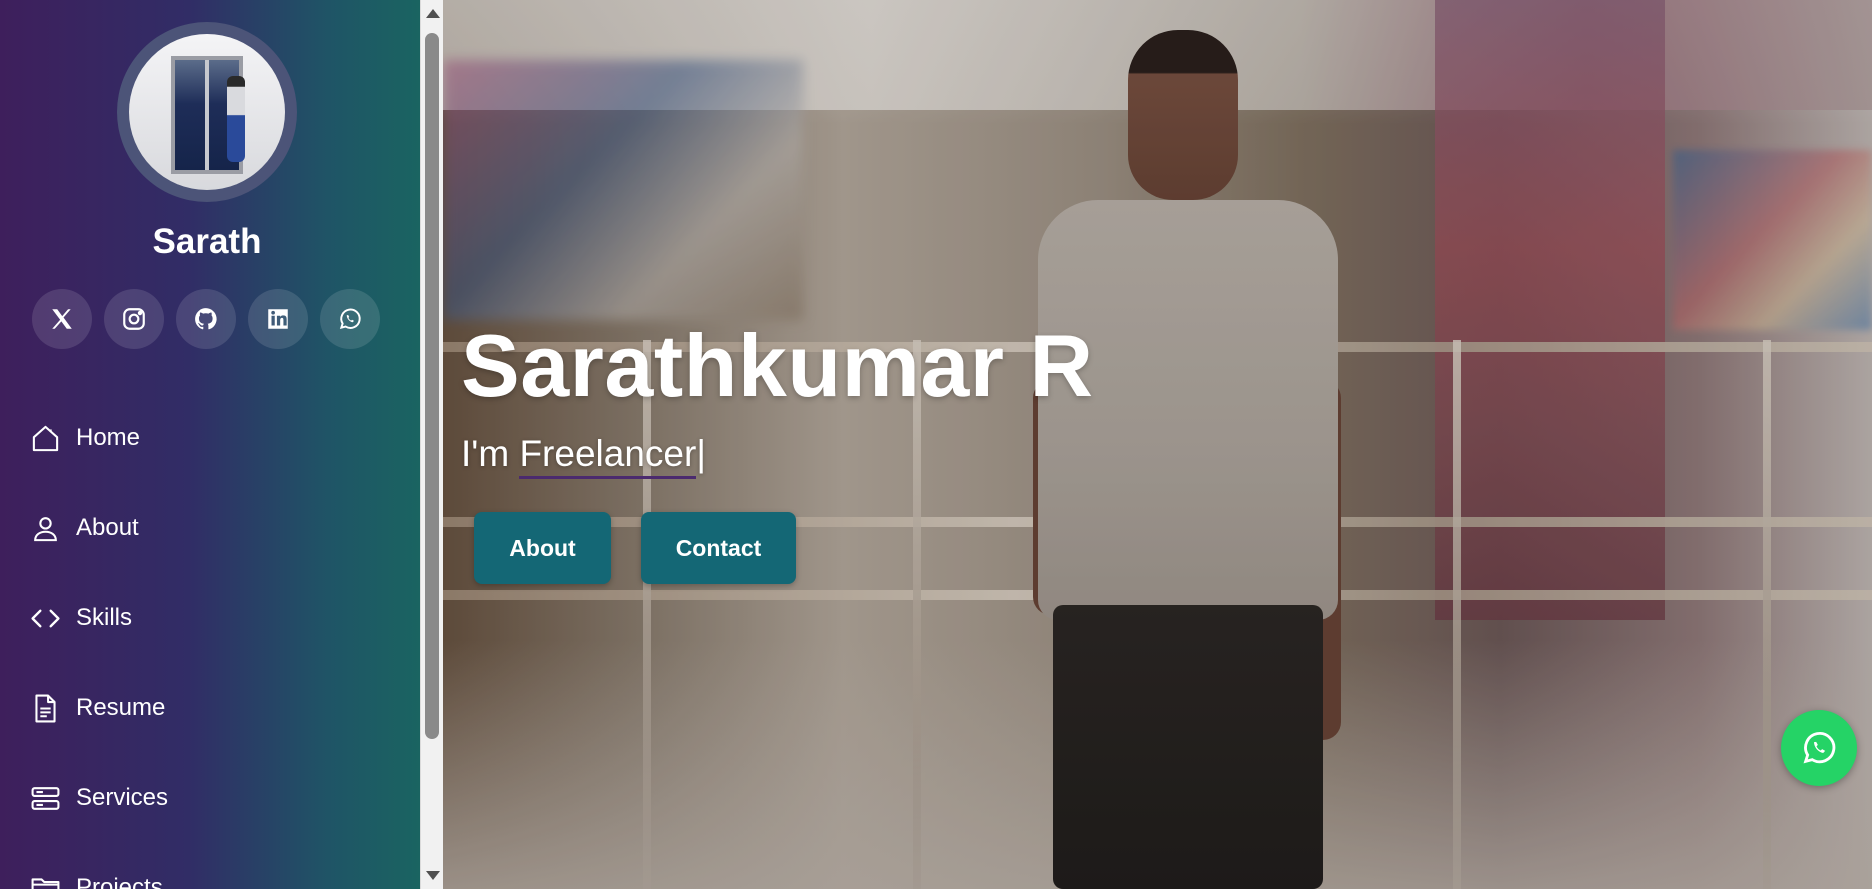  Describe the element at coordinates (608, 456) in the screenshot. I see `typed-role: Freelancer` at that location.